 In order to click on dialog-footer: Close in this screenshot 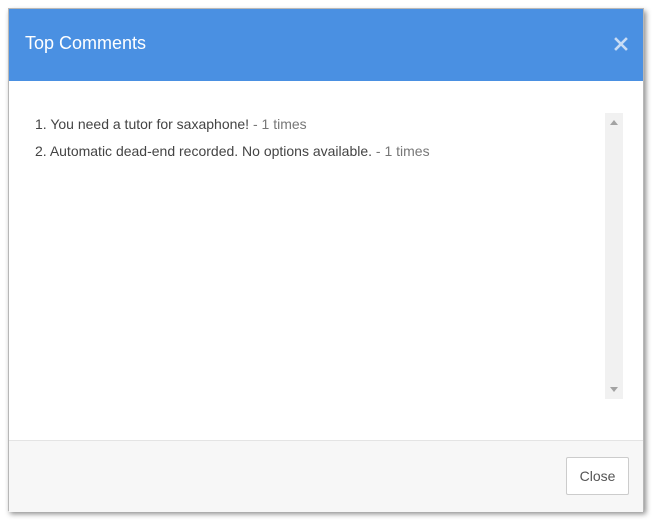, I will do `click(326, 476)`.